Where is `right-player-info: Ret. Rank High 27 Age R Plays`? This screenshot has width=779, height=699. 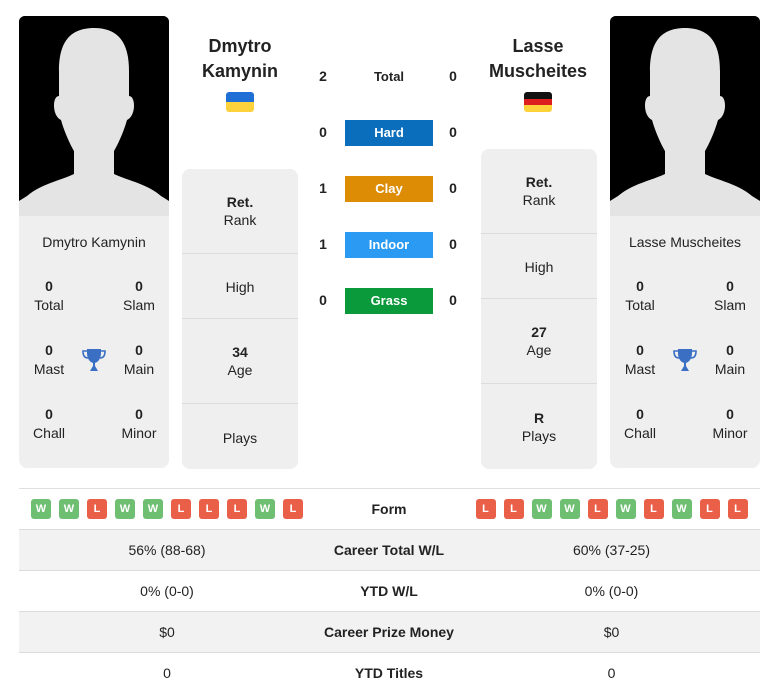
right-player-info: Ret. Rank High 27 Age R Plays is located at coordinates (539, 309).